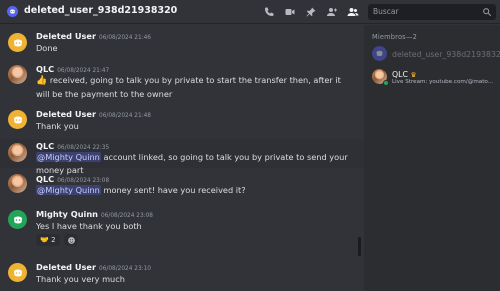  I want to click on add-reaction-icon, so click(71, 240).